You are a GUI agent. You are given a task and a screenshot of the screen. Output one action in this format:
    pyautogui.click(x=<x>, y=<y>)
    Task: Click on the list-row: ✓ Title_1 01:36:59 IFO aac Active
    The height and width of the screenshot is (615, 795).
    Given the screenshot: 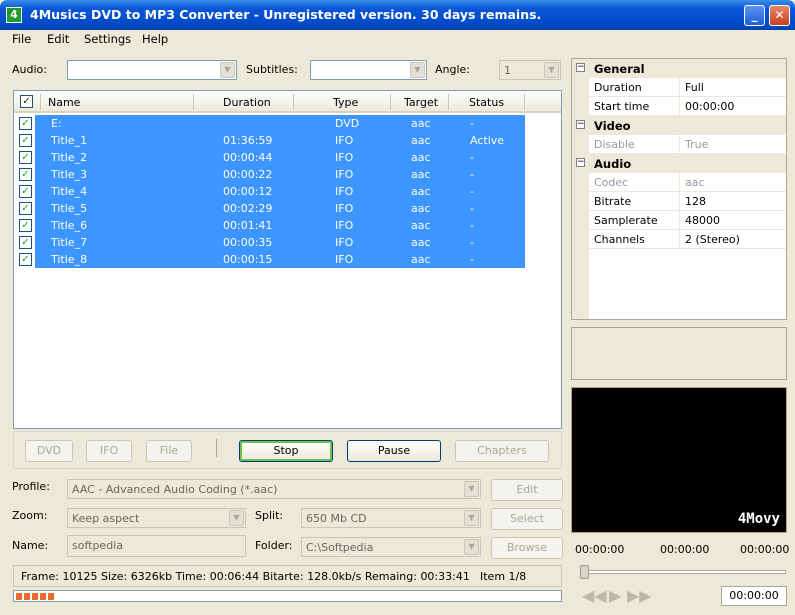 What is the action you would take?
    pyautogui.click(x=287, y=140)
    